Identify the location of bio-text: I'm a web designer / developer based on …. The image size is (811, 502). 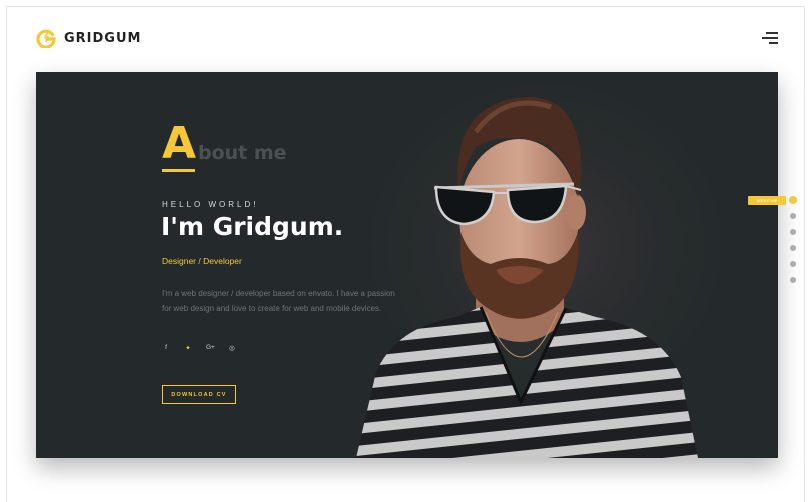
(278, 301).